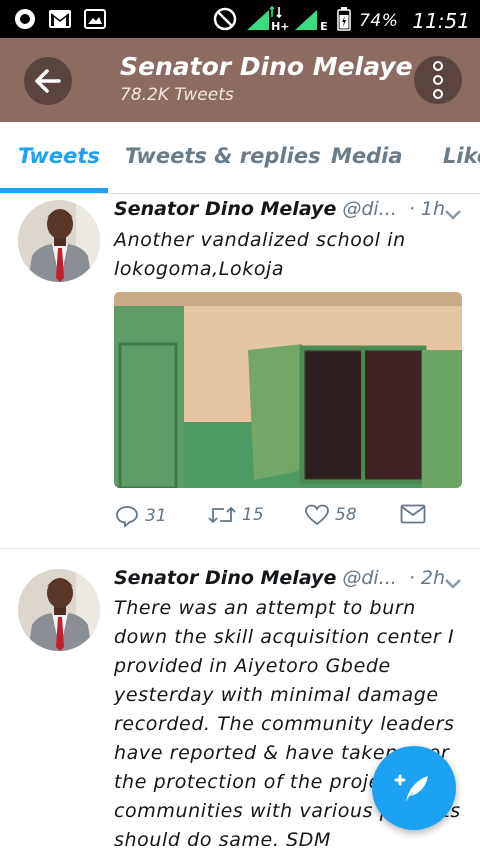 This screenshot has width=480, height=854. I want to click on record-icon, so click(25, 21).